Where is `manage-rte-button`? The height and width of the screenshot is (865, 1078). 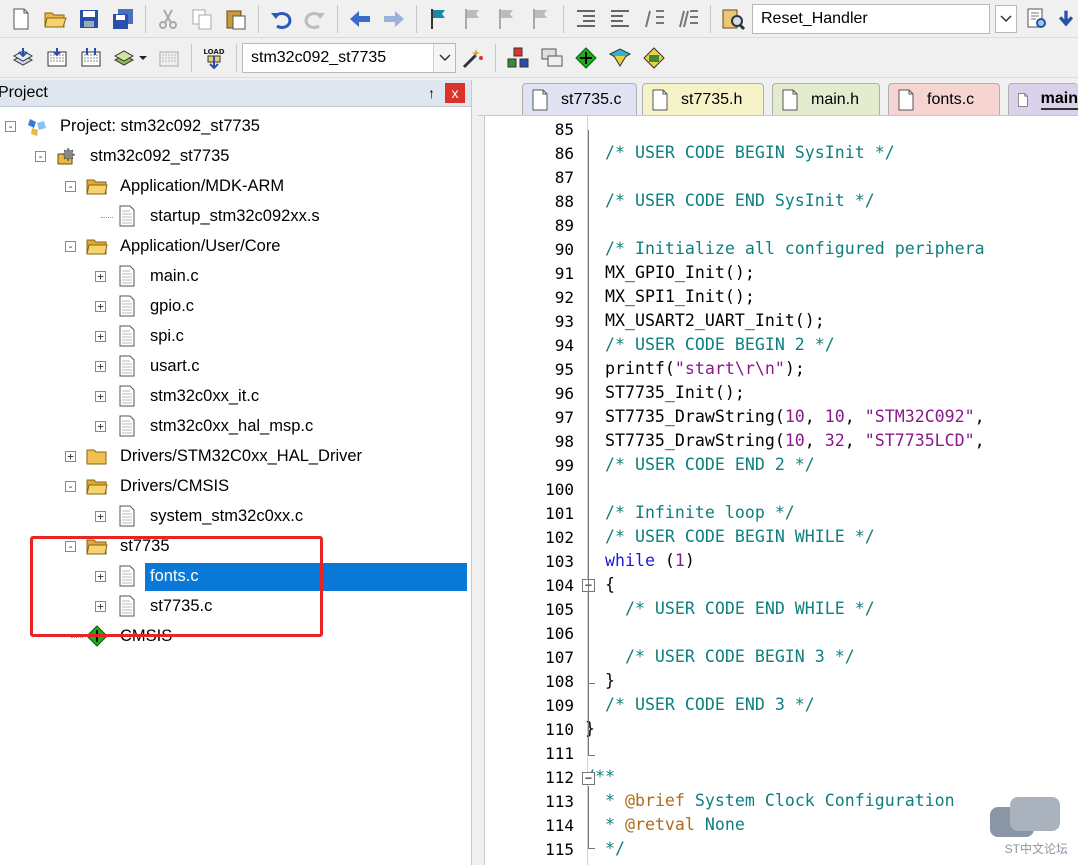 manage-rte-button is located at coordinates (586, 58).